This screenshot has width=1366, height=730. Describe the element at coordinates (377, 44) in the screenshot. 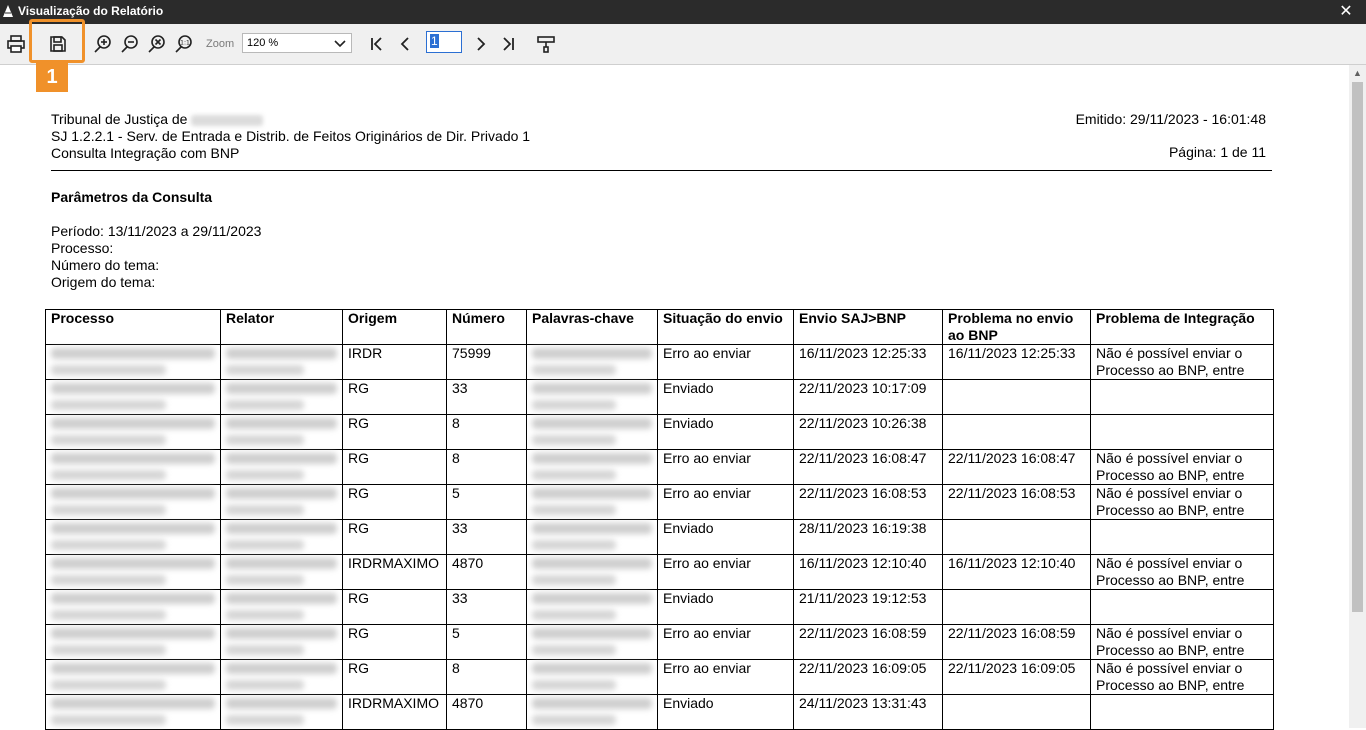

I see `first-page-button` at that location.